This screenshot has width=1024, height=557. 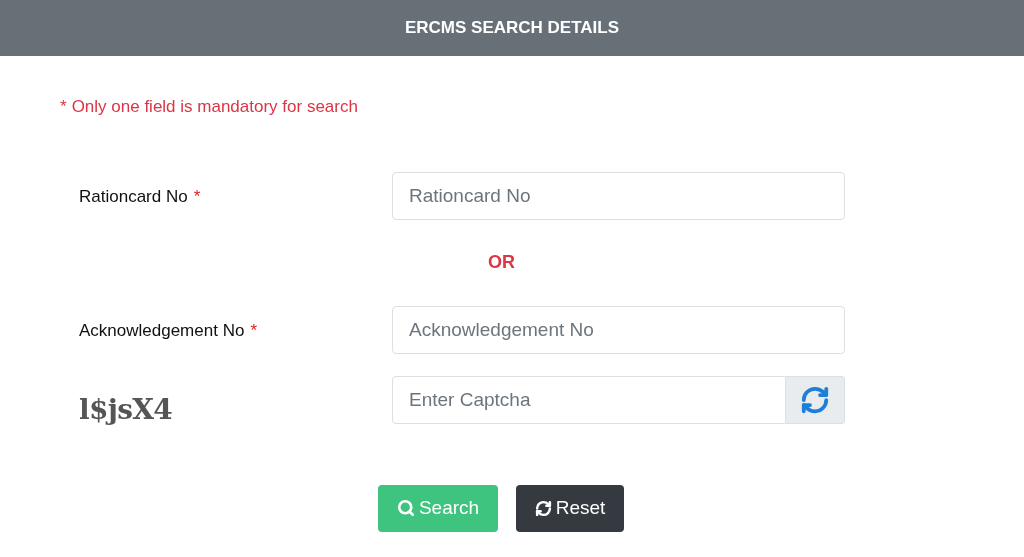 I want to click on captcha-field: Enter Captcha, so click(x=589, y=399).